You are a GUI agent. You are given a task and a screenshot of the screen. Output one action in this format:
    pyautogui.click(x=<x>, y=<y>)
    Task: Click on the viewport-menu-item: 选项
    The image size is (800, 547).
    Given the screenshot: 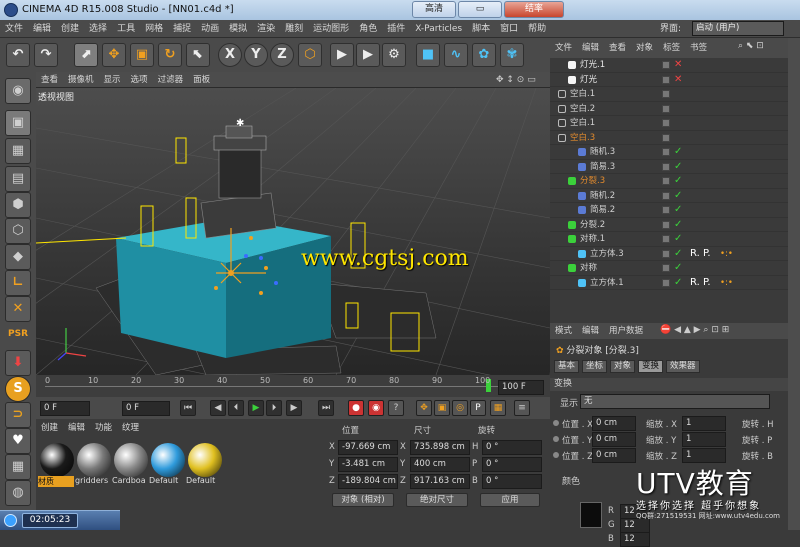 What is the action you would take?
    pyautogui.click(x=139, y=80)
    